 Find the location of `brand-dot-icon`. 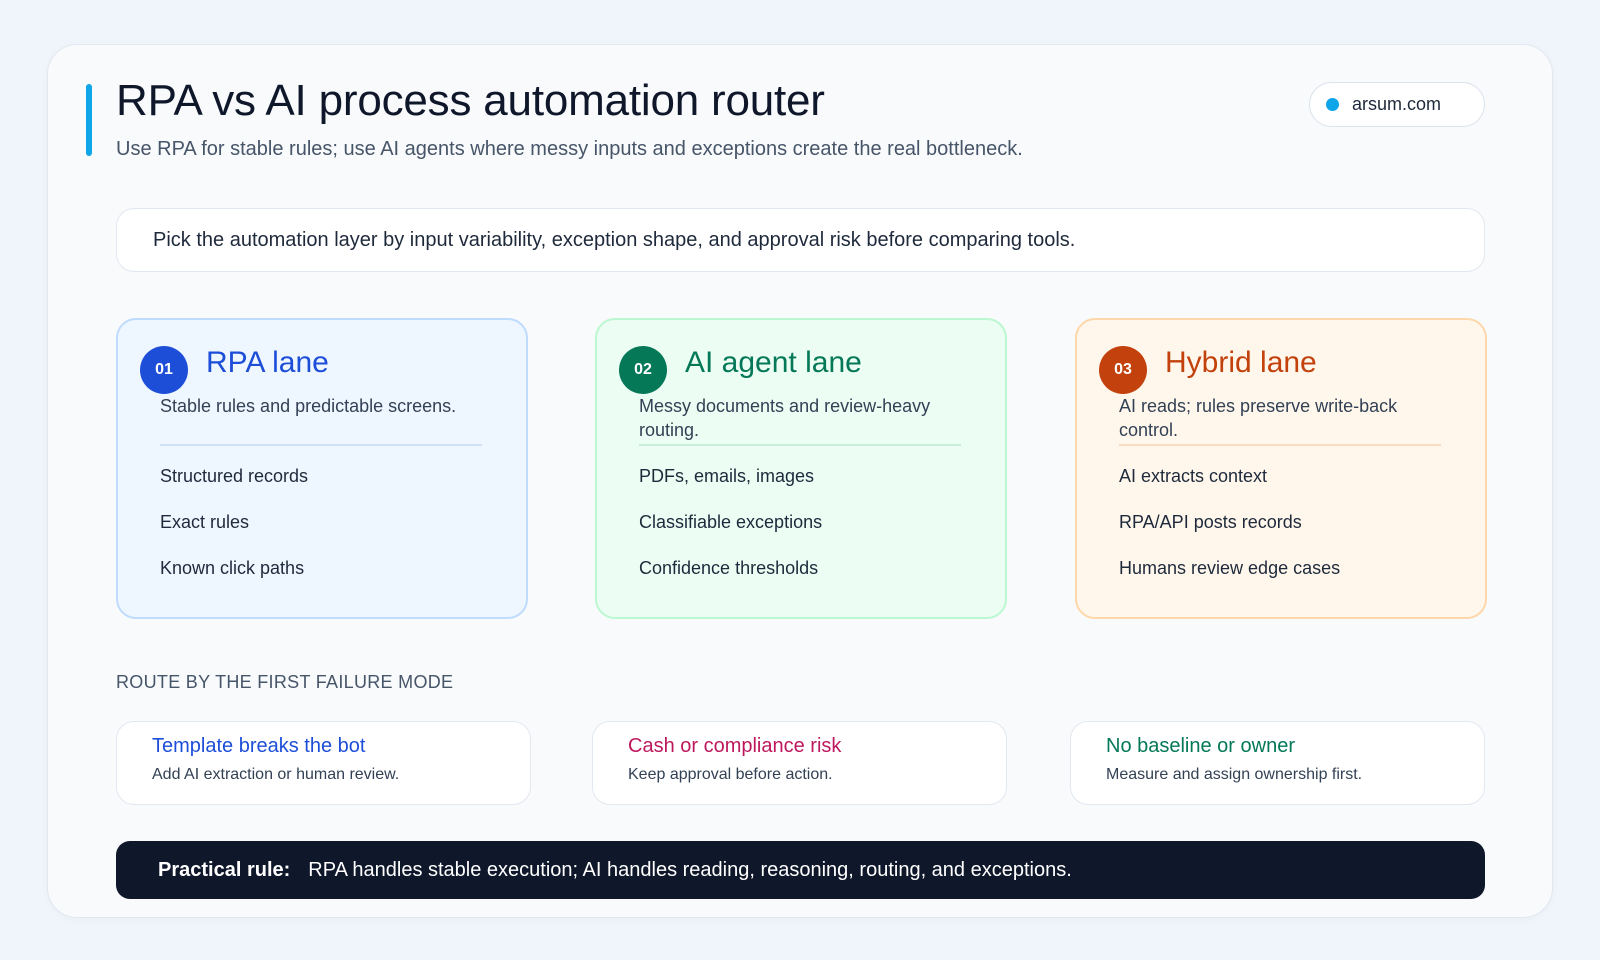

brand-dot-icon is located at coordinates (1332, 104).